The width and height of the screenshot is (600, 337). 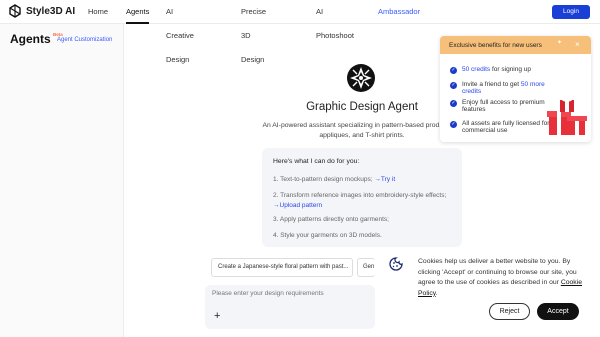 What do you see at coordinates (497, 106) in the screenshot?
I see `benefit-item: ✓ Enjoy full access to premium features` at bounding box center [497, 106].